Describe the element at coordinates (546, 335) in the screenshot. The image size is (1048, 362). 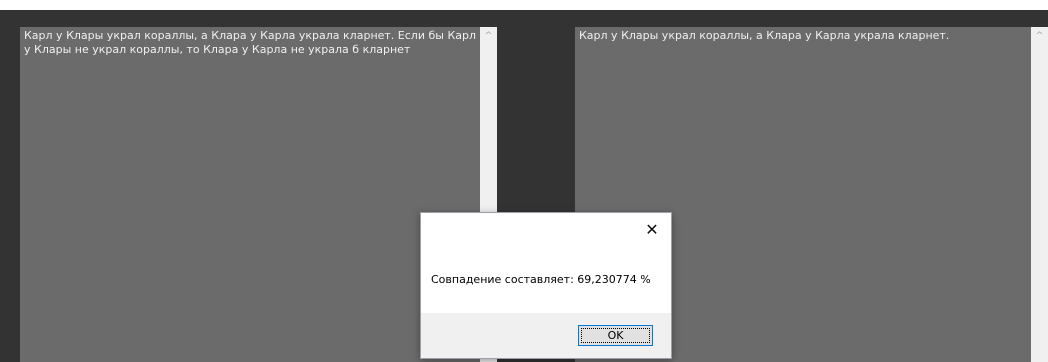
I see `dialog-footer: OK` at that location.